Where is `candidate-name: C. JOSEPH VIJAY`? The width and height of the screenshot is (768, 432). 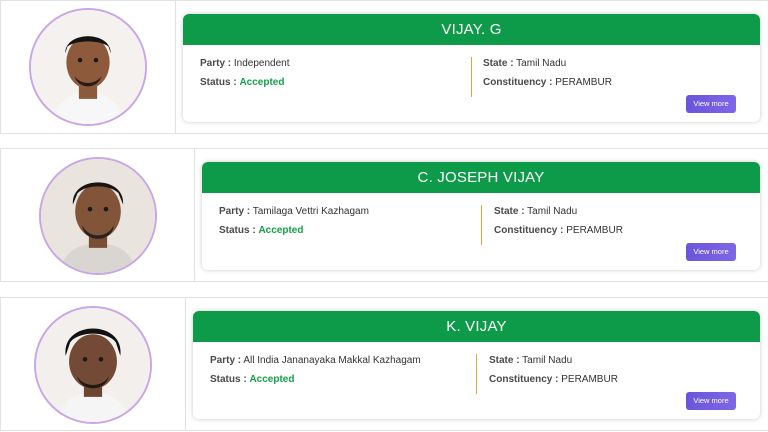 candidate-name: C. JOSEPH VIJAY is located at coordinates (481, 177).